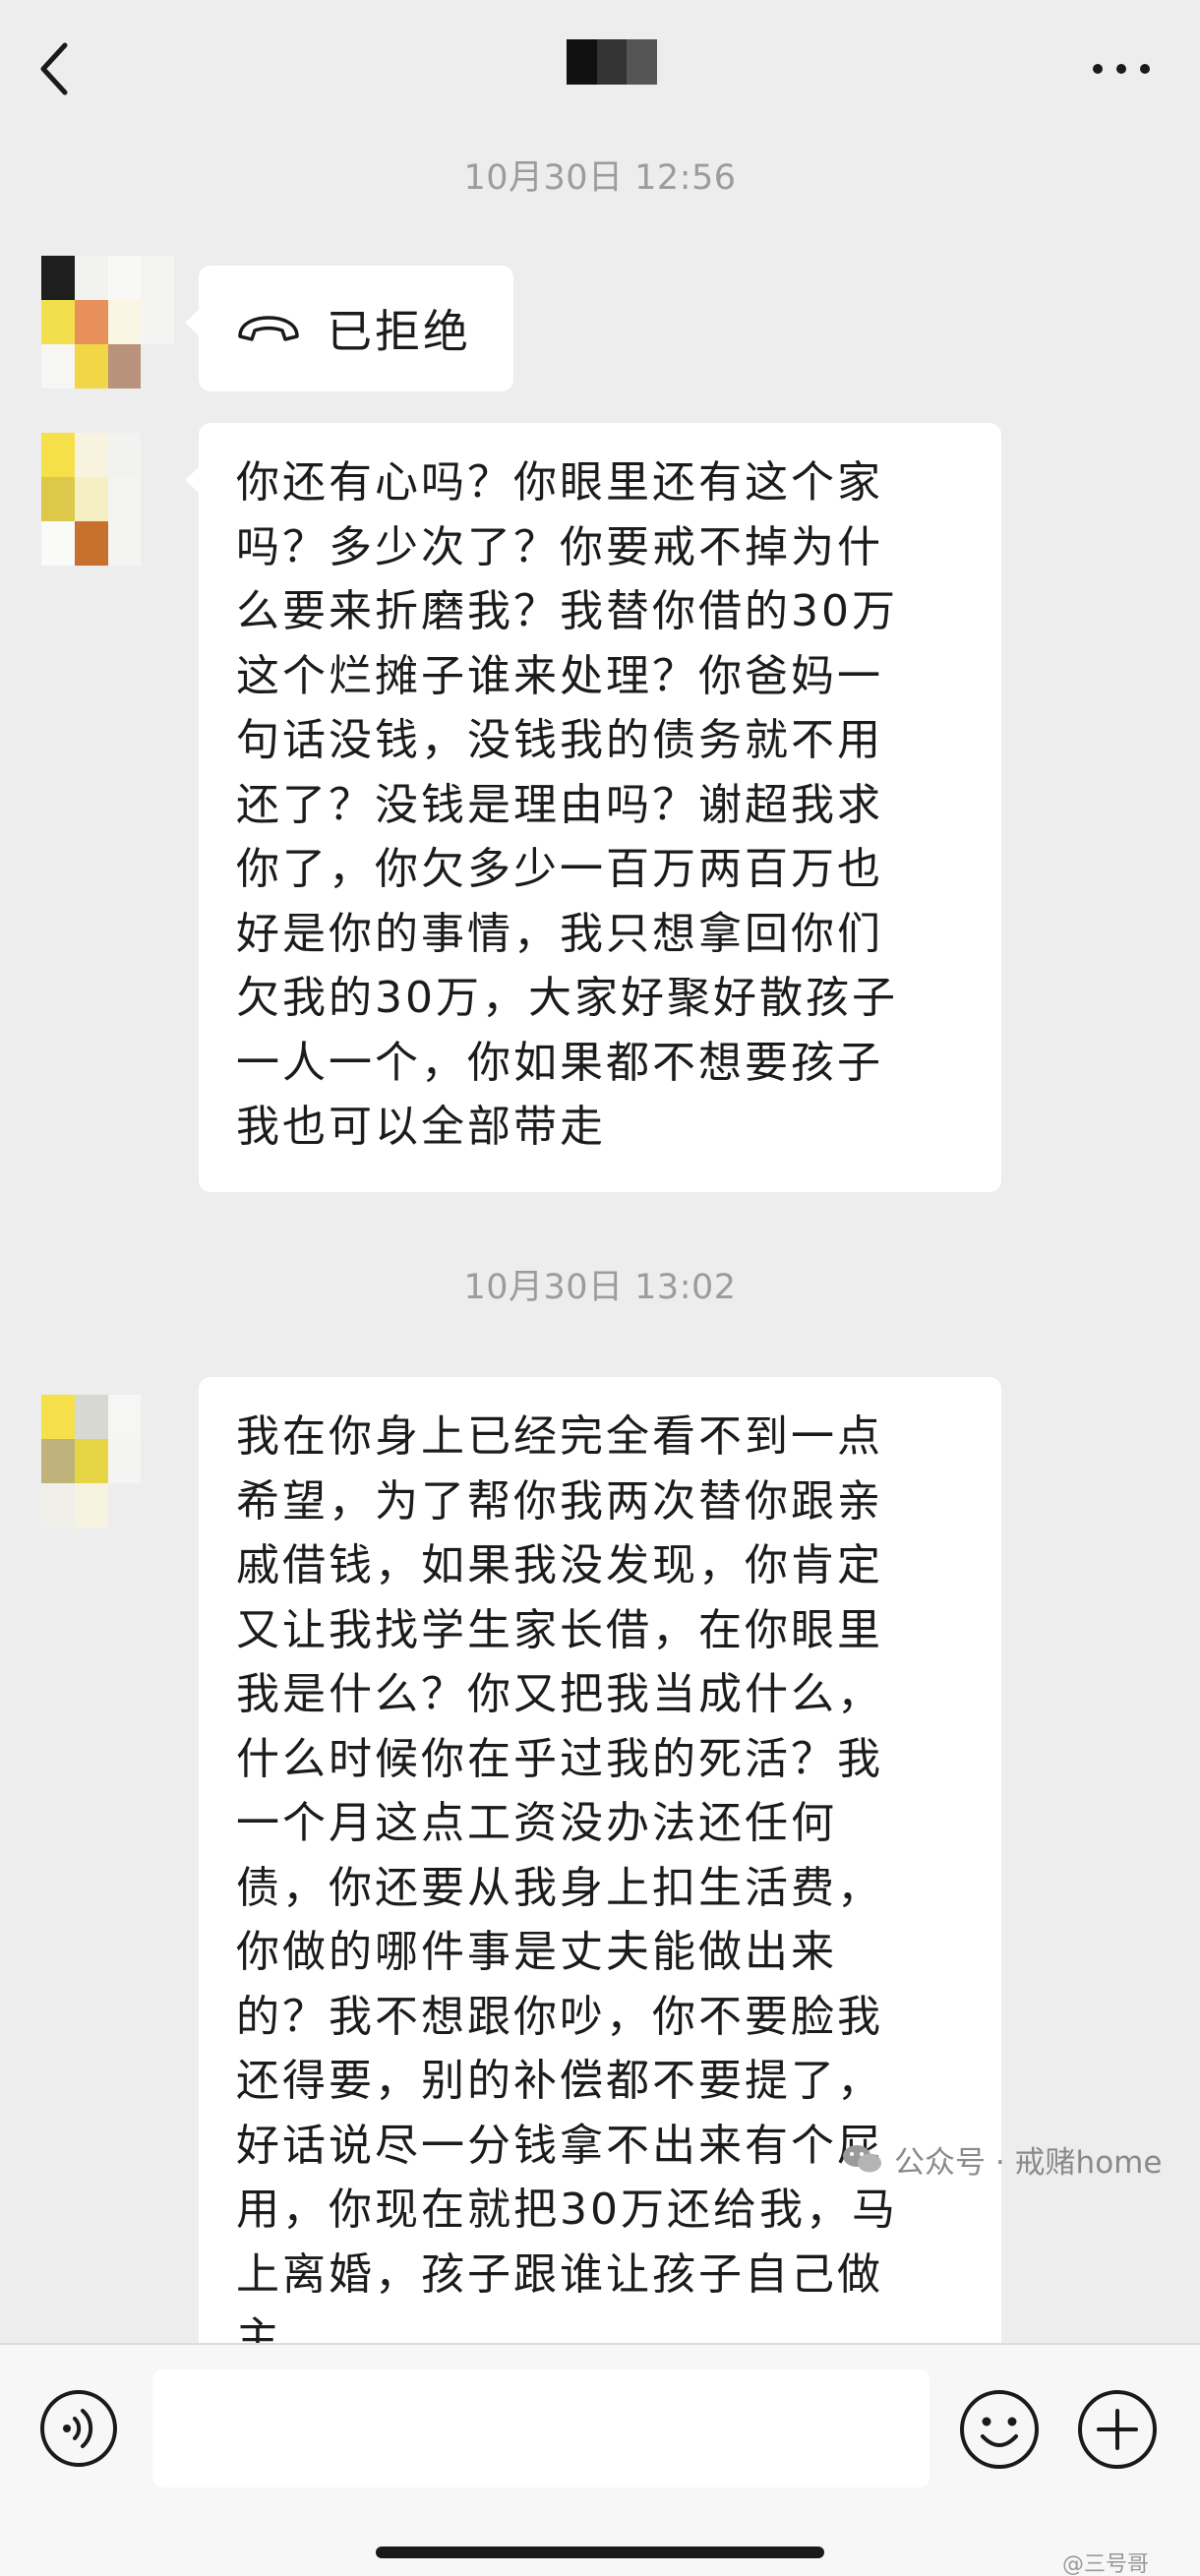  I want to click on watermark-sub: @三号哥, so click(1106, 2564).